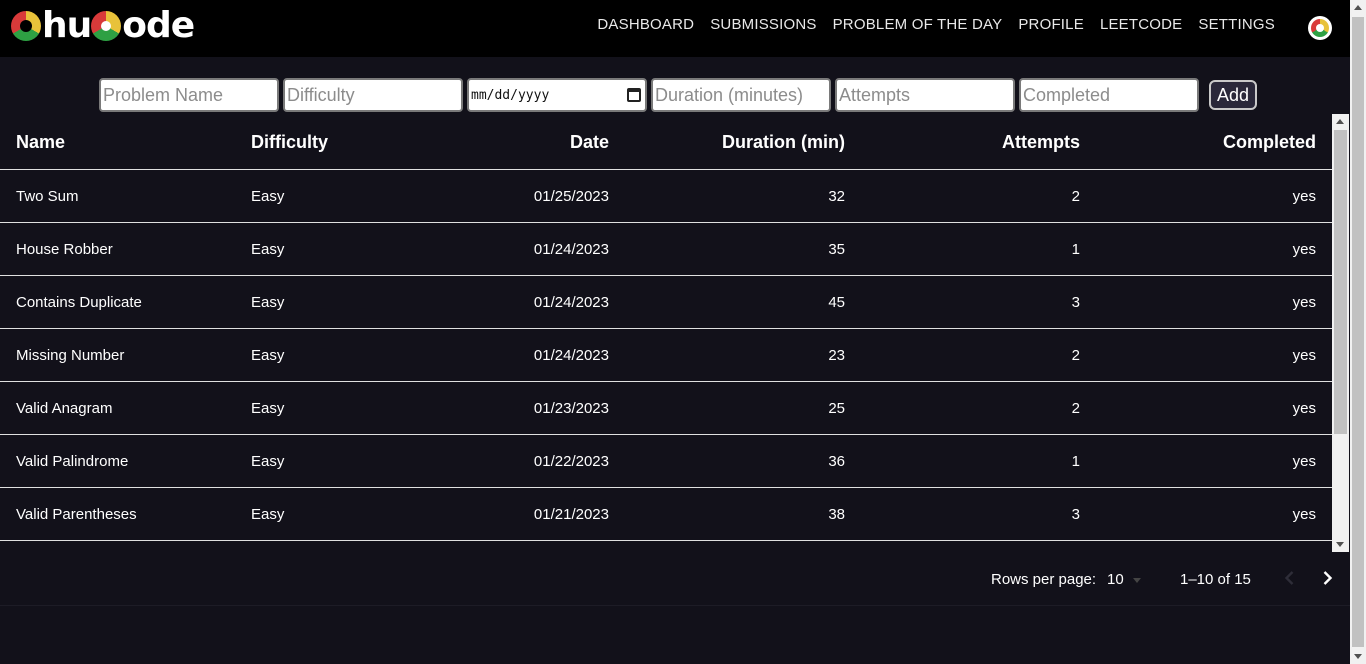 The width and height of the screenshot is (1366, 664). What do you see at coordinates (158, 25) in the screenshot?
I see `logo-text-ode: ode` at bounding box center [158, 25].